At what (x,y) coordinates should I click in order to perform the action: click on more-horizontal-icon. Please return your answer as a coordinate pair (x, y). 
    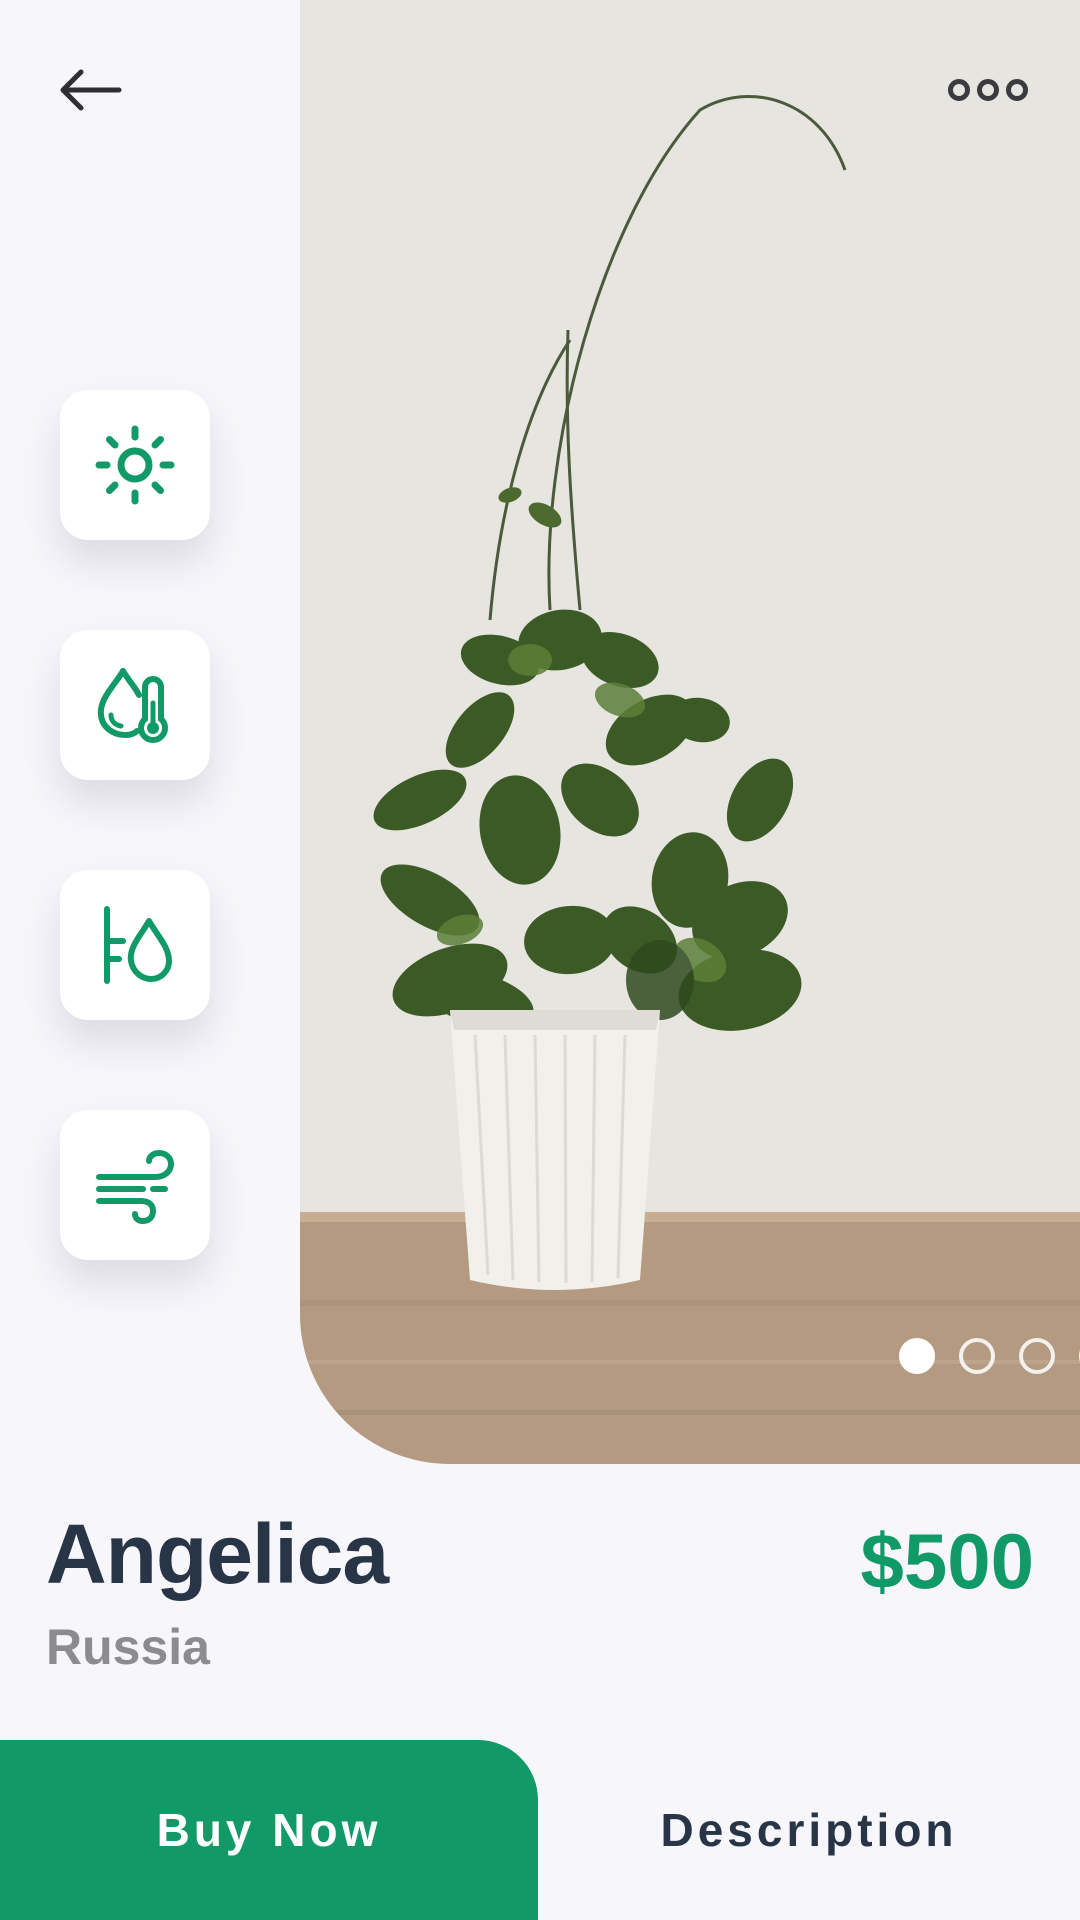
    Looking at the image, I should click on (988, 90).